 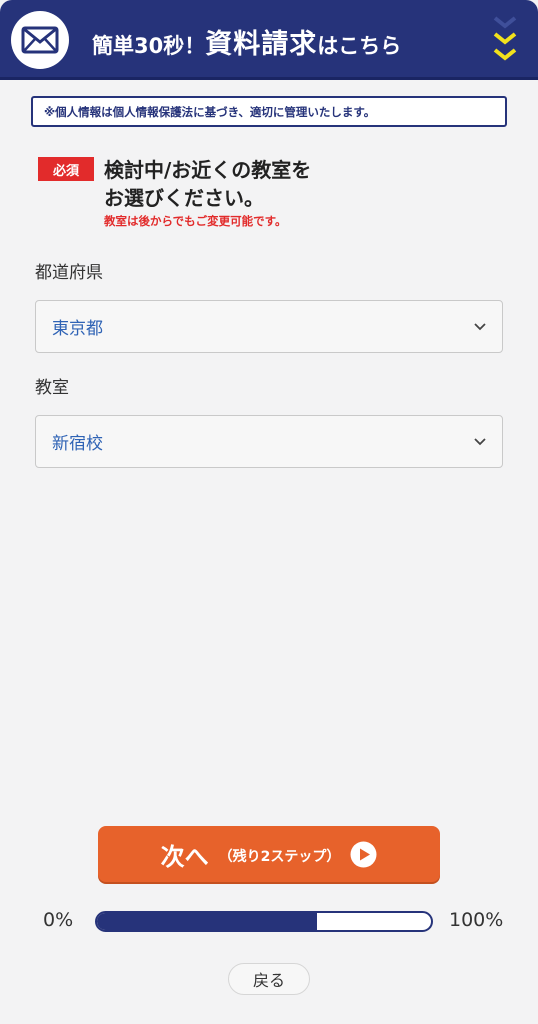 I want to click on progress-end-label: 100%, so click(x=476, y=920).